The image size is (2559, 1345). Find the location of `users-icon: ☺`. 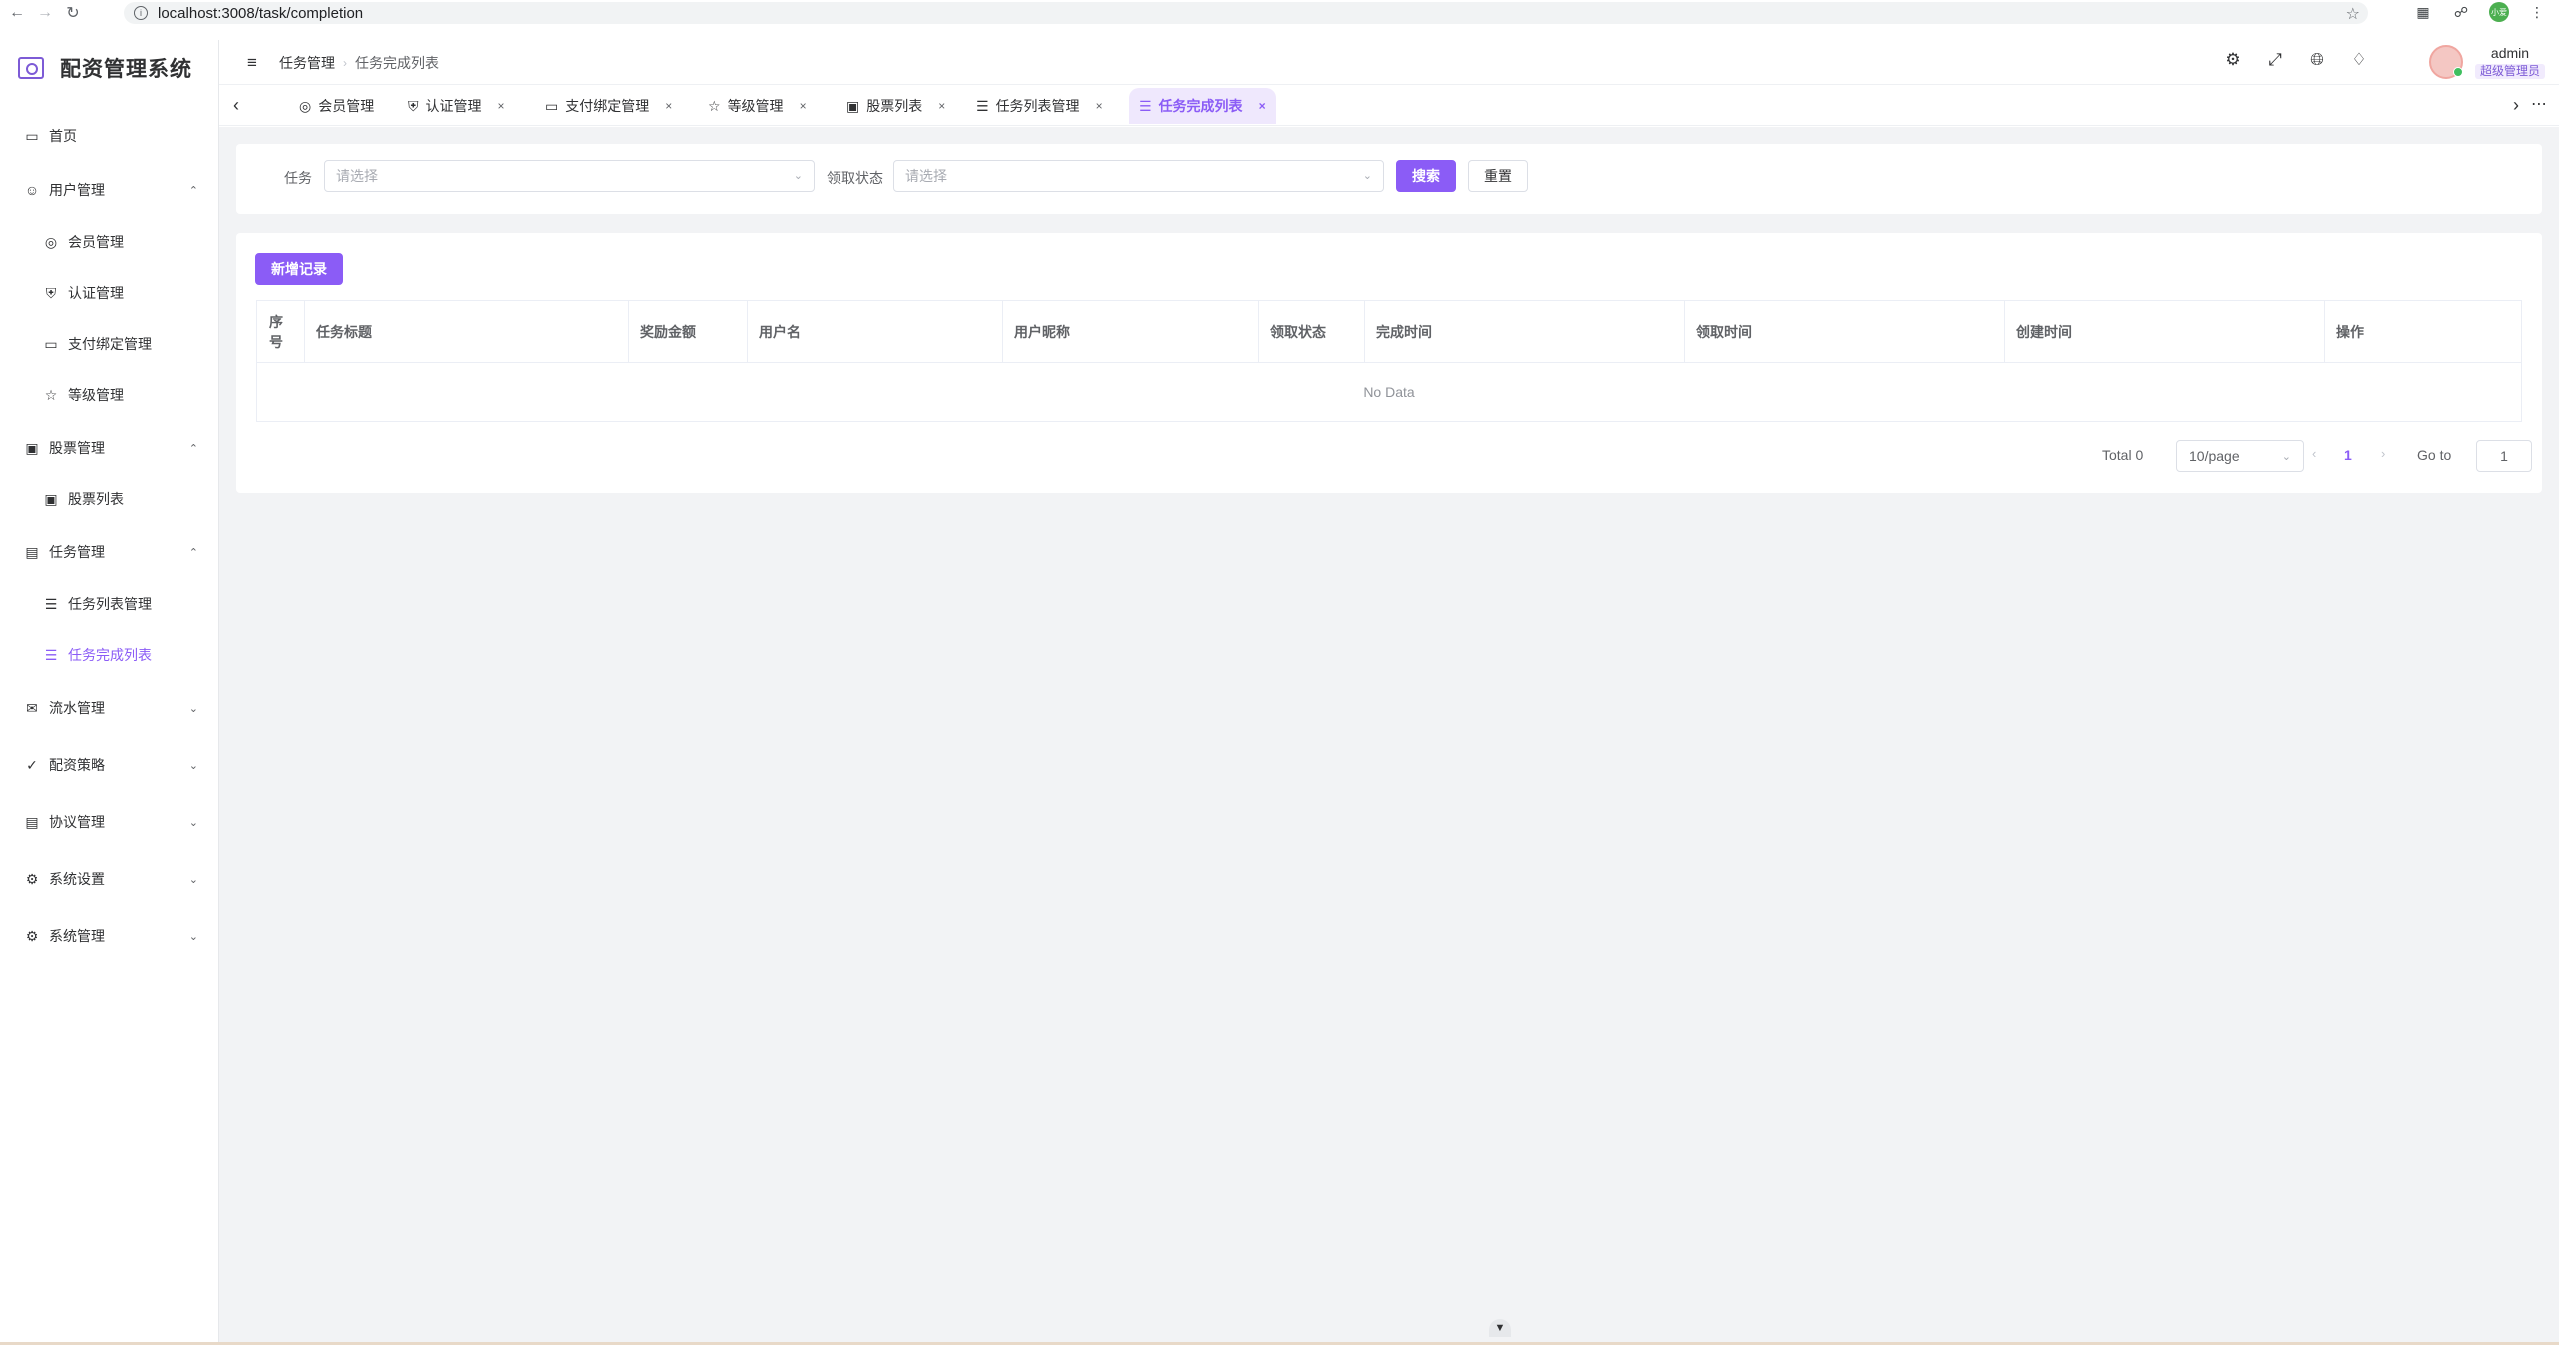

users-icon: ☺ is located at coordinates (32, 190).